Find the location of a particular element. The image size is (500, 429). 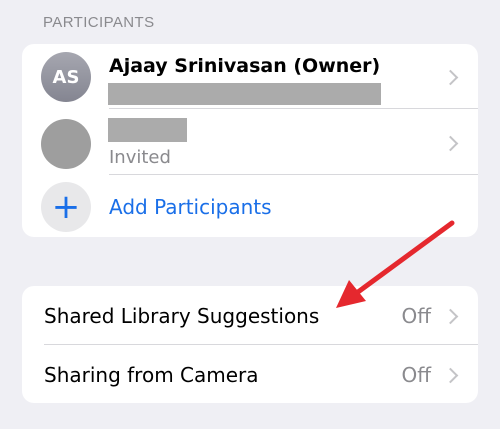

participant-row-invited: Invited is located at coordinates (250, 141).